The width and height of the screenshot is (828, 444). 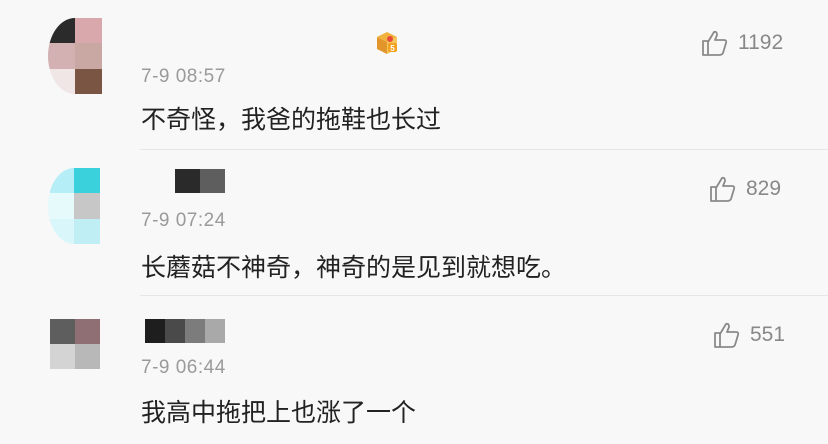 I want to click on like-count: 829, so click(x=764, y=188).